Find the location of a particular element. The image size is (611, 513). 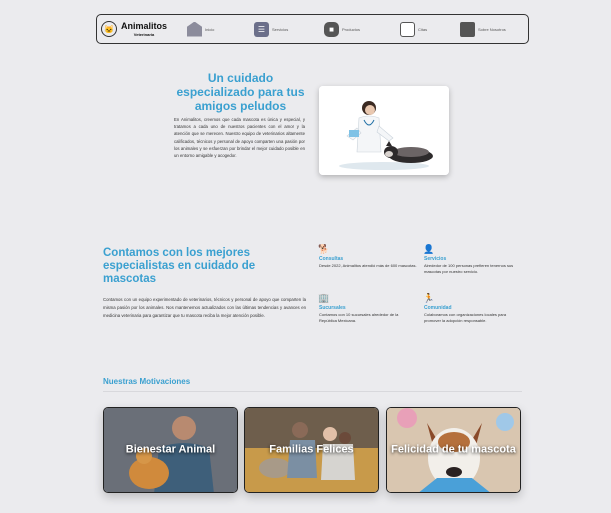

brand: 🐱 Animalitos Veterinaria is located at coordinates (142, 29).